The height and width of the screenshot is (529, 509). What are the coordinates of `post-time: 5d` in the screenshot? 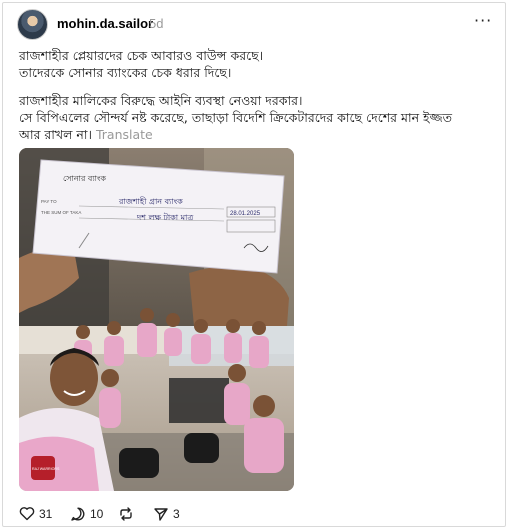 It's located at (156, 23).